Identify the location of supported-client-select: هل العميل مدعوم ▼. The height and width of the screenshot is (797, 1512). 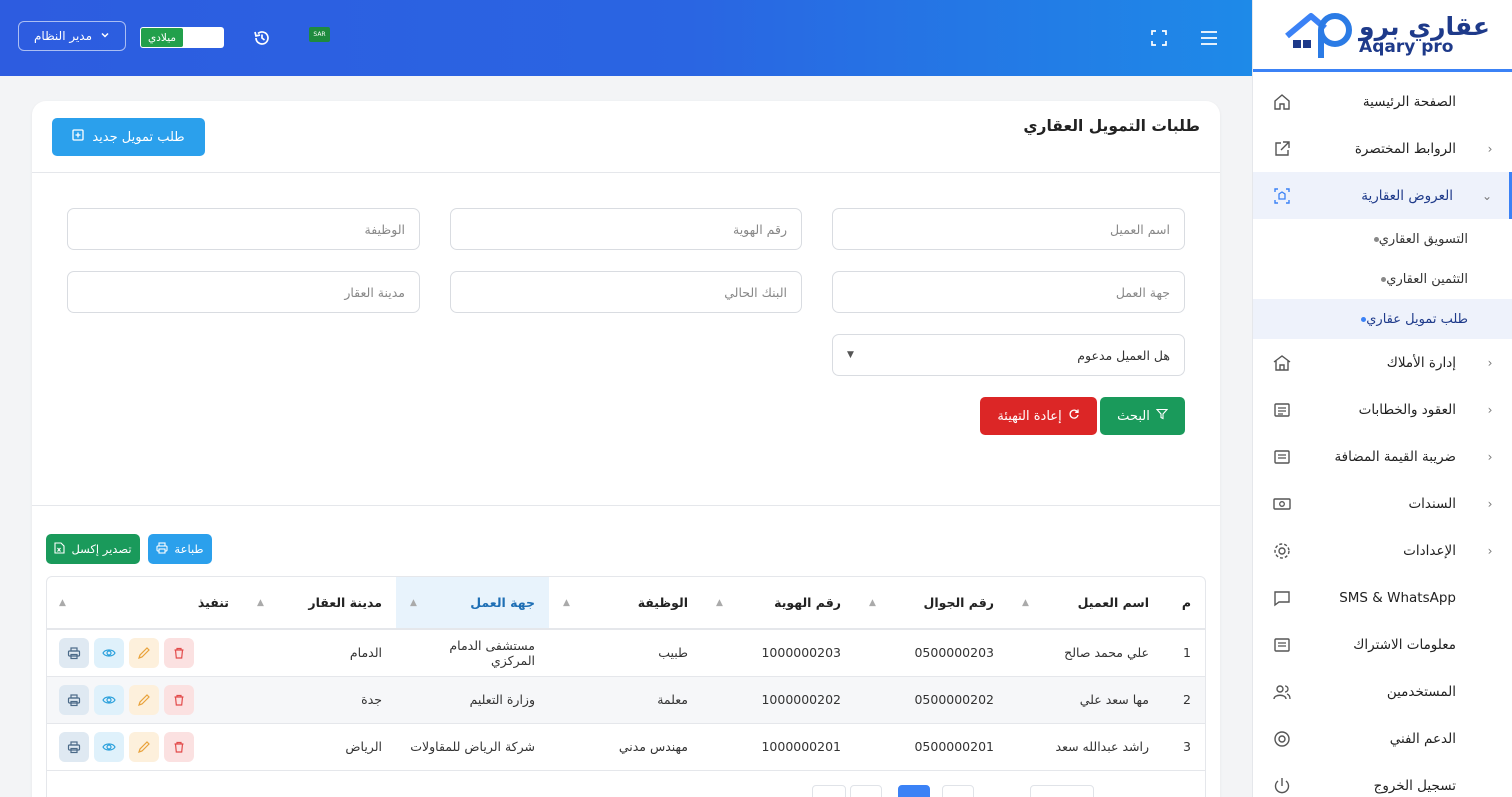
(1008, 355).